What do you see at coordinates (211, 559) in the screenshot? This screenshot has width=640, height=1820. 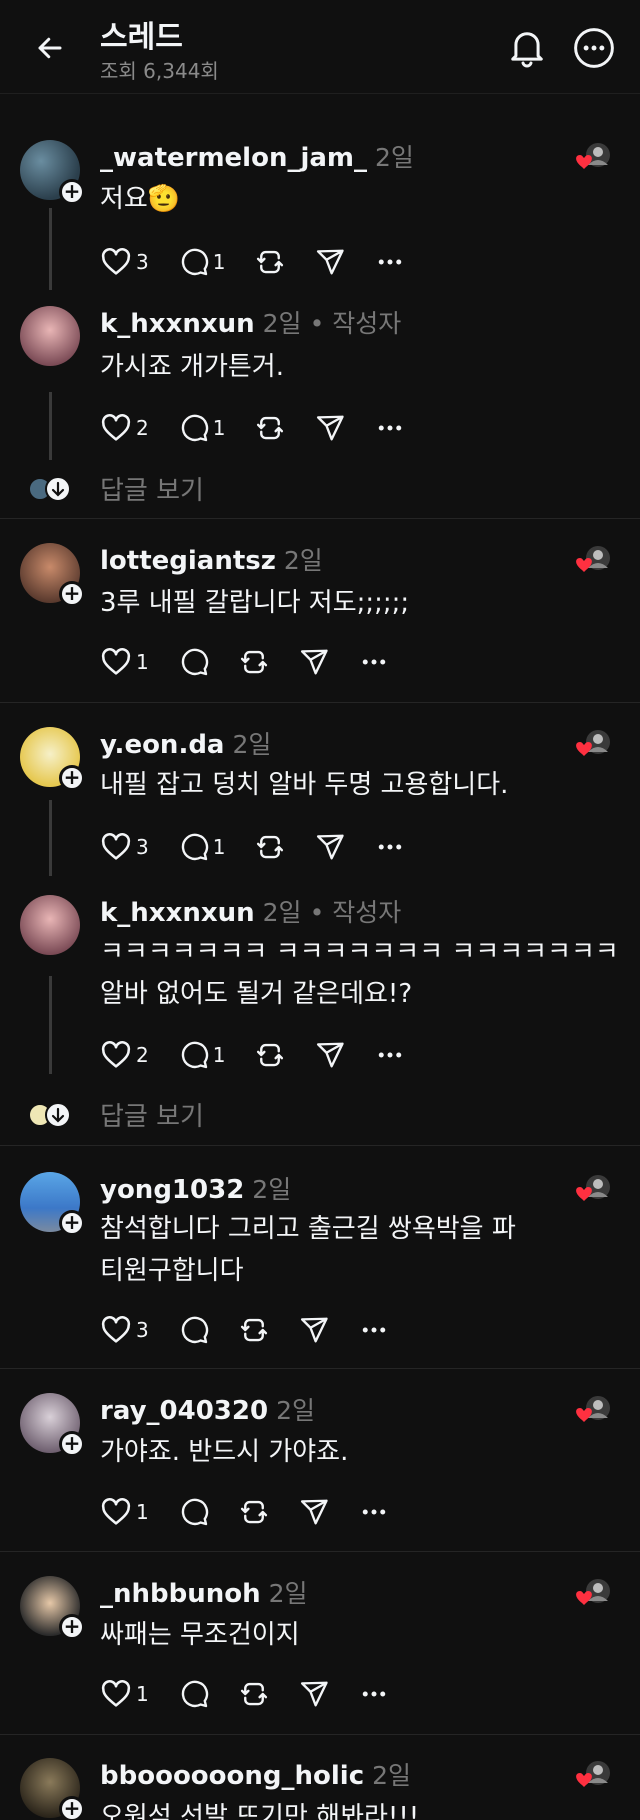 I see `username: lottegiantsz 2일` at bounding box center [211, 559].